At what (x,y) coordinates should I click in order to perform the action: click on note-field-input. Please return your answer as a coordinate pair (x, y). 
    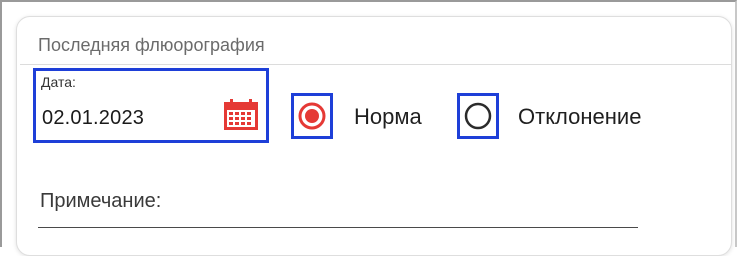
    Looking at the image, I should click on (338, 227).